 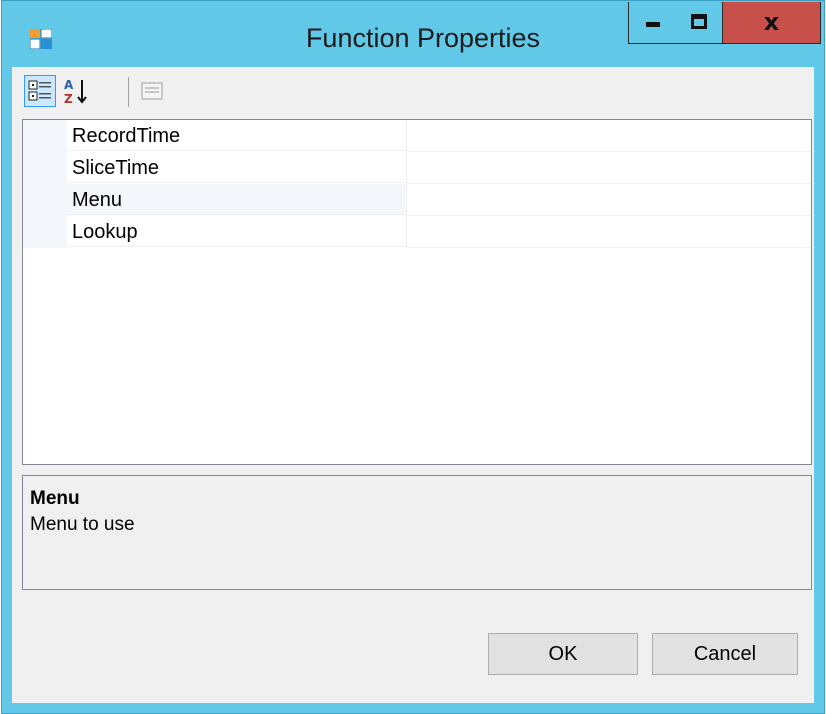 I want to click on categorized-button, so click(x=40, y=91).